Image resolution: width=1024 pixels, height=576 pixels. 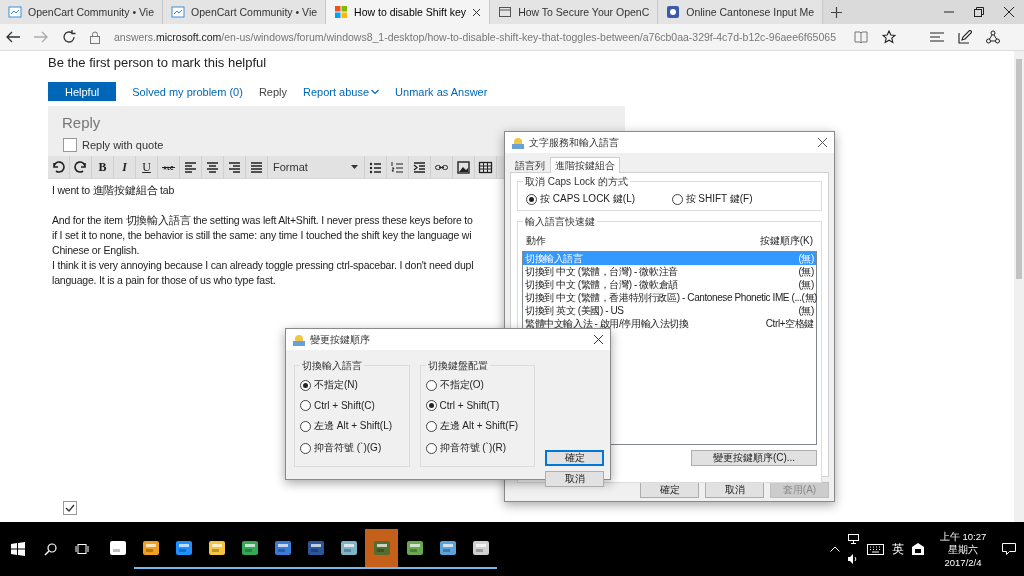 What do you see at coordinates (853, 539) in the screenshot?
I see `network-icon` at bounding box center [853, 539].